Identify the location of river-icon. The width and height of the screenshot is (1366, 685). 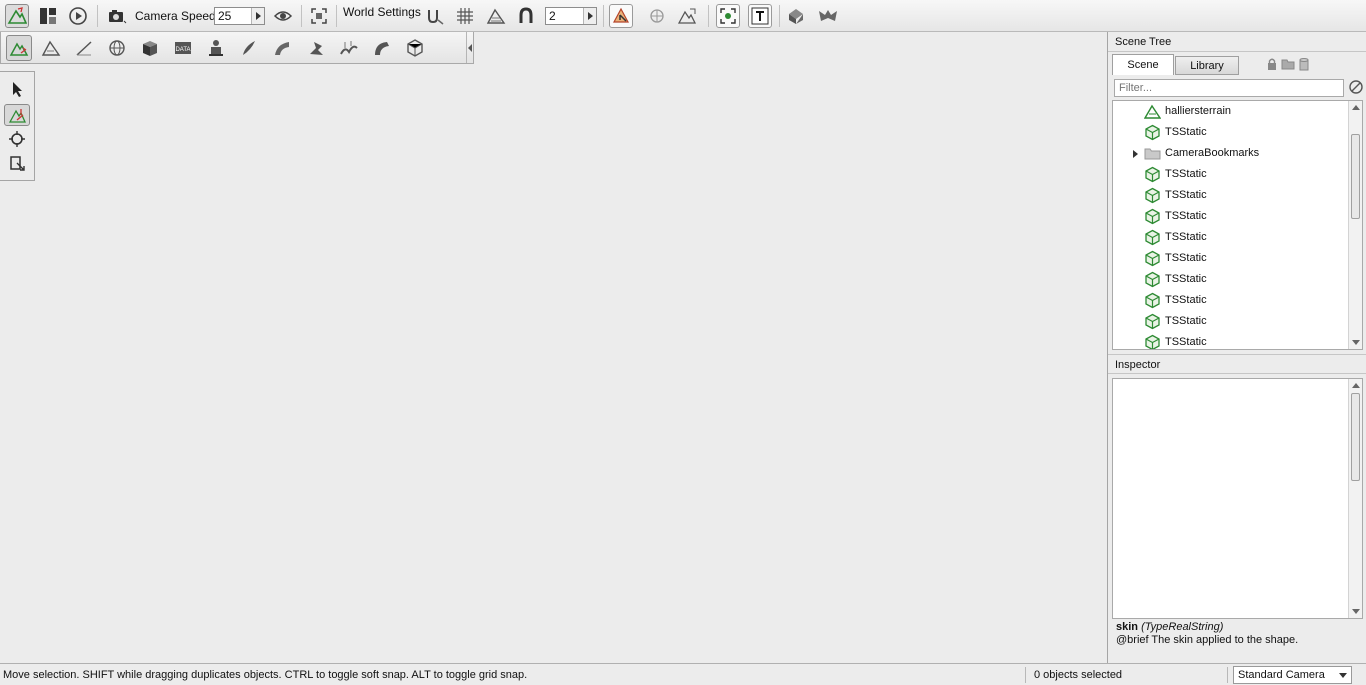
(828, 16).